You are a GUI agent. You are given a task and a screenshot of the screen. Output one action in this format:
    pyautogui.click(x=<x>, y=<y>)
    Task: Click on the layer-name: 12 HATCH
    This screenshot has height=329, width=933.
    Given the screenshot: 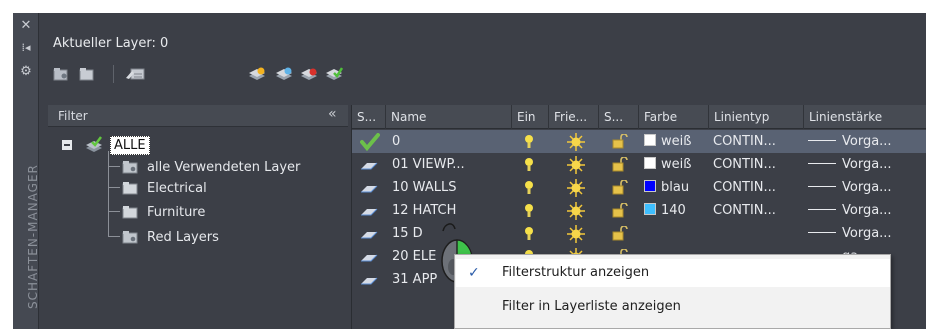 What is the action you would take?
    pyautogui.click(x=451, y=210)
    